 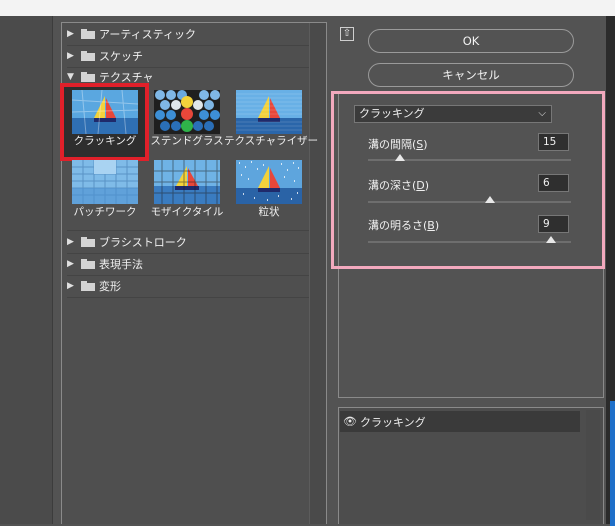 What do you see at coordinates (187, 212) in the screenshot?
I see `filter-label-mosaic-tiles: モザイクタイル` at bounding box center [187, 212].